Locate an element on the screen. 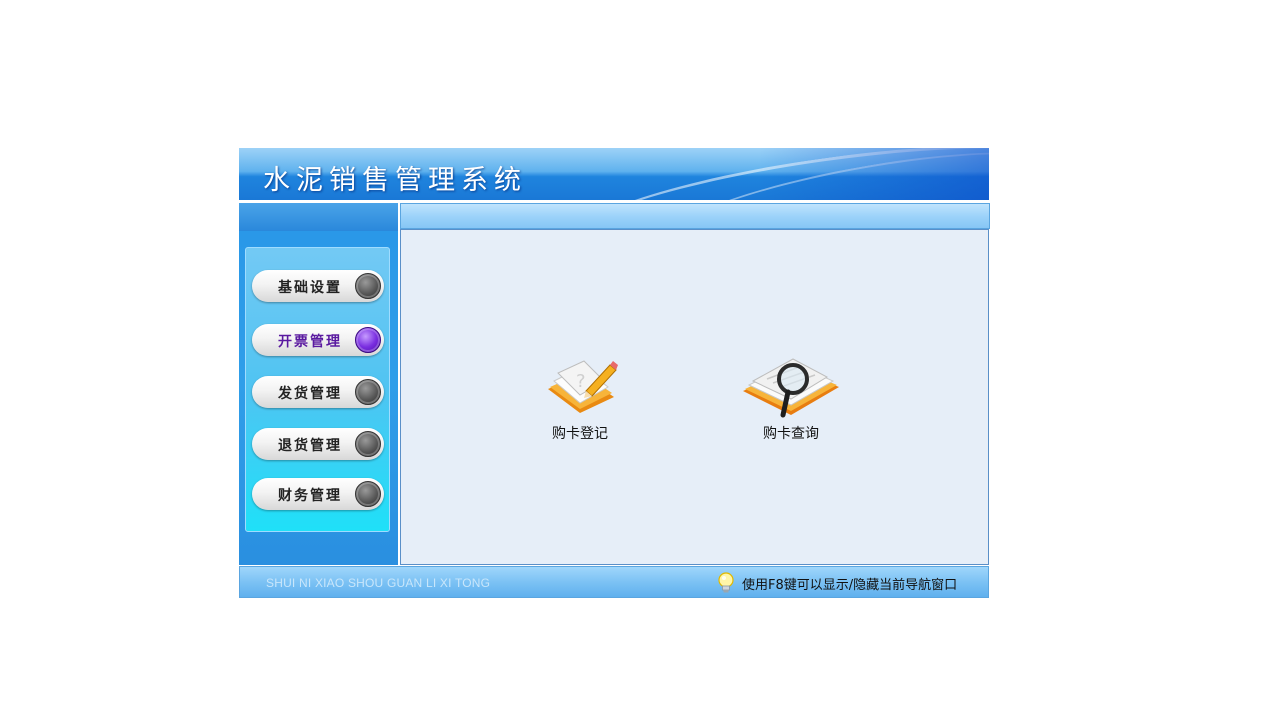 This screenshot has height=720, width=1280. menu-item-returns-management: 退货管理 is located at coordinates (318, 444).